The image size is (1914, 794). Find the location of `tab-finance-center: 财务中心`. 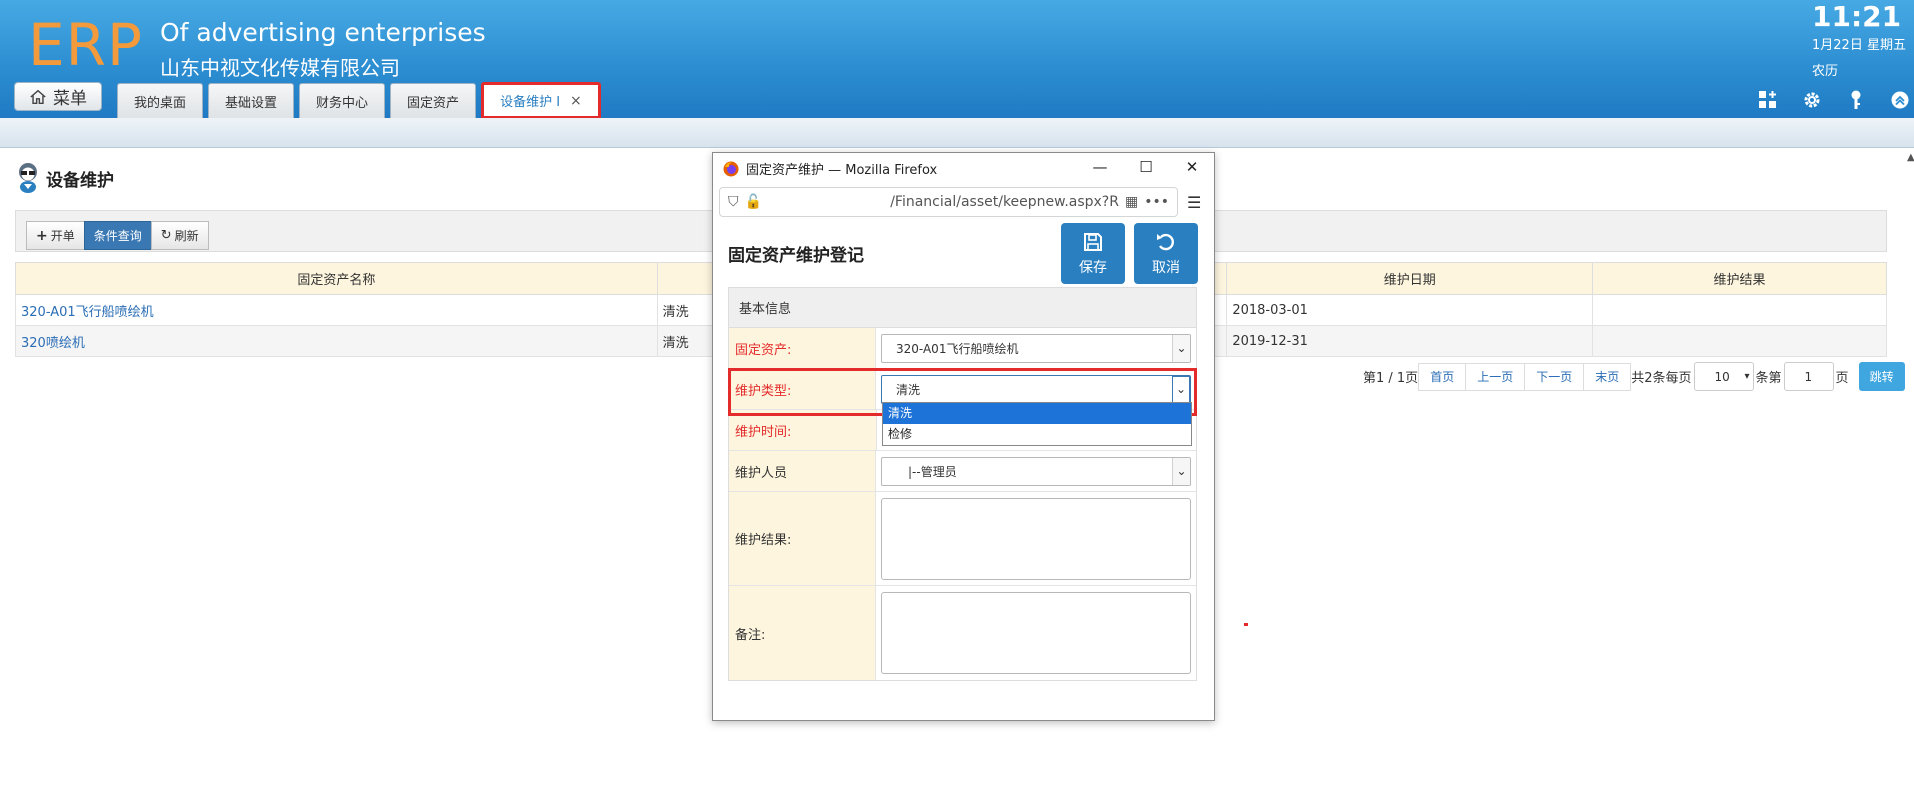

tab-finance-center: 财务中心 is located at coordinates (342, 100).